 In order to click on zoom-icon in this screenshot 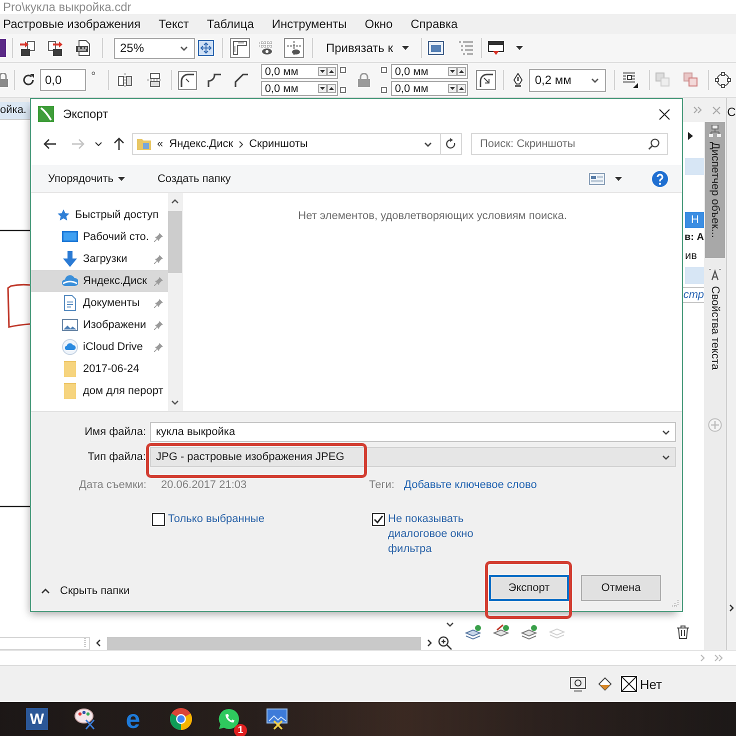, I will do `click(445, 643)`.